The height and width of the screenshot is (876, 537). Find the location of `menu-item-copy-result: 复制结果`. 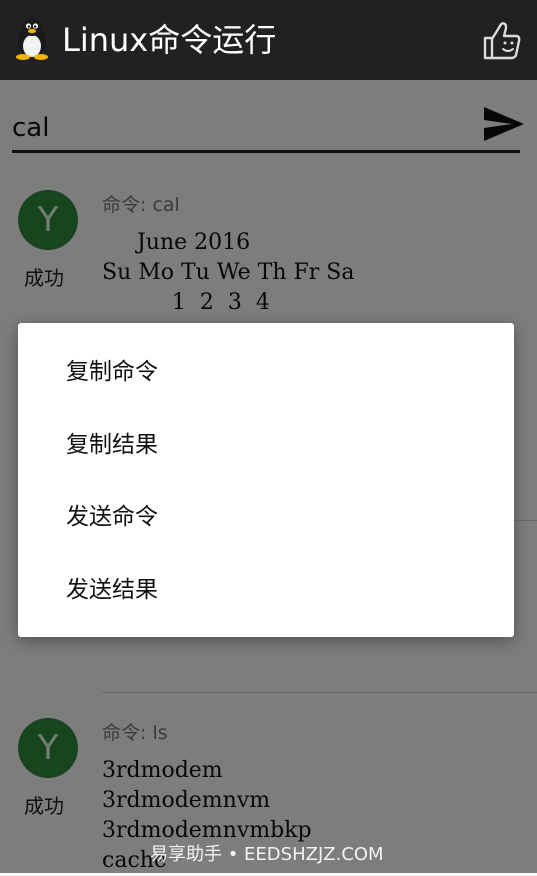

menu-item-copy-result: 复制结果 is located at coordinates (276, 445).